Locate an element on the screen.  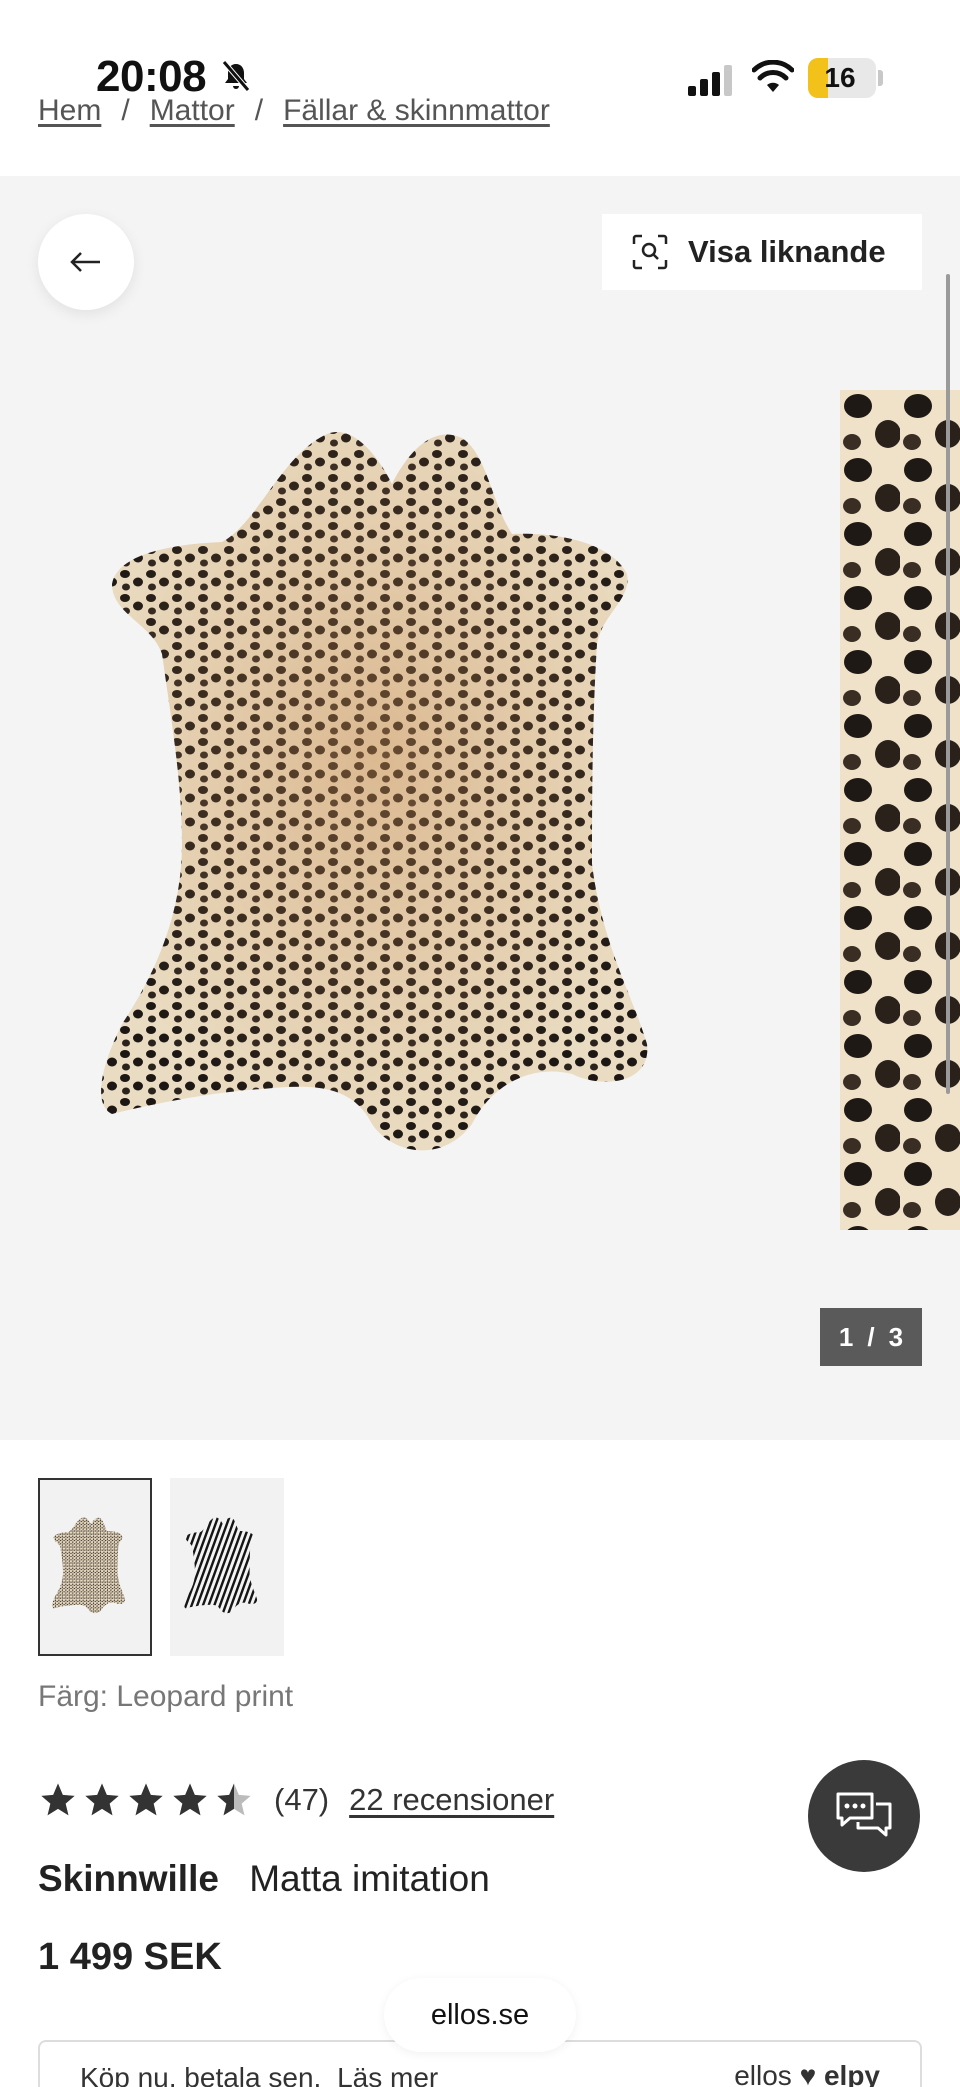
image-counter: 1 / 3 is located at coordinates (871, 1337).